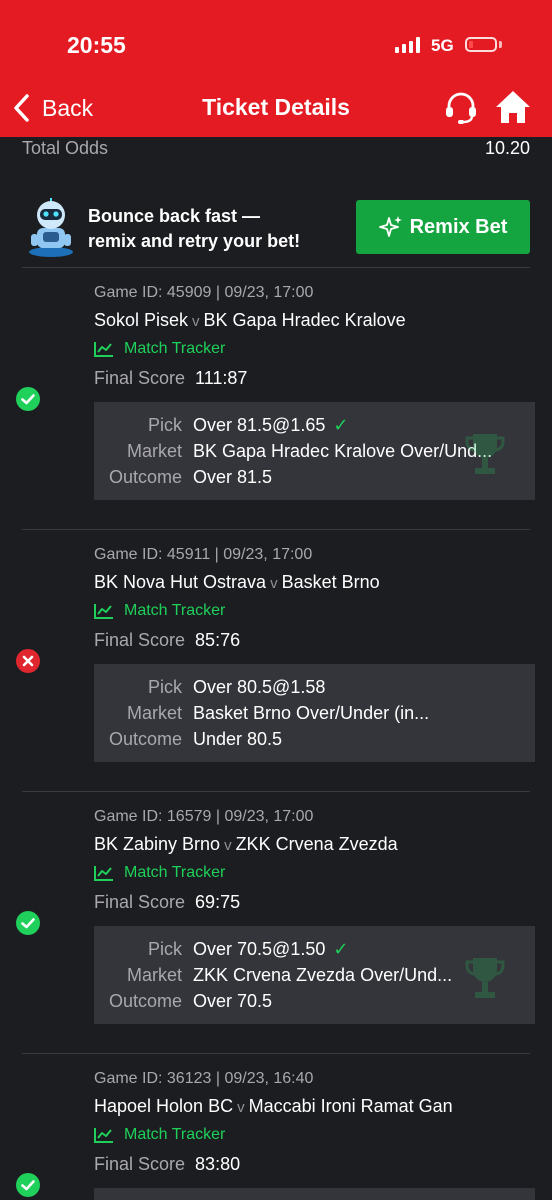  Describe the element at coordinates (141, 320) in the screenshot. I see `home-team: Sokol Pisek` at that location.